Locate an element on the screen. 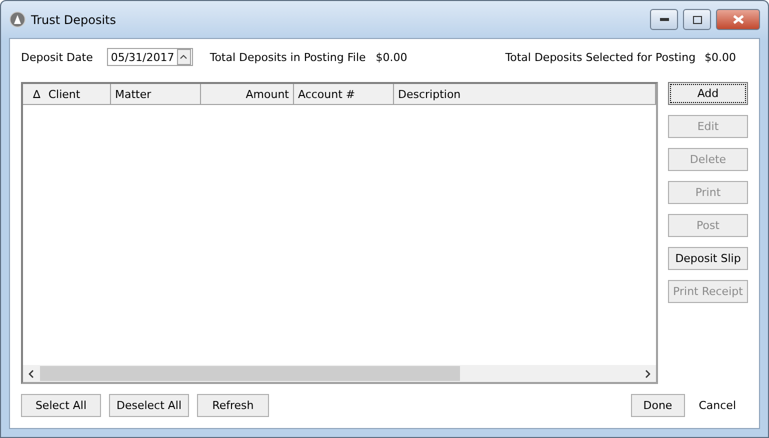 This screenshot has height=438, width=769. total-label: Total Deposits Selected for Posting is located at coordinates (600, 57).